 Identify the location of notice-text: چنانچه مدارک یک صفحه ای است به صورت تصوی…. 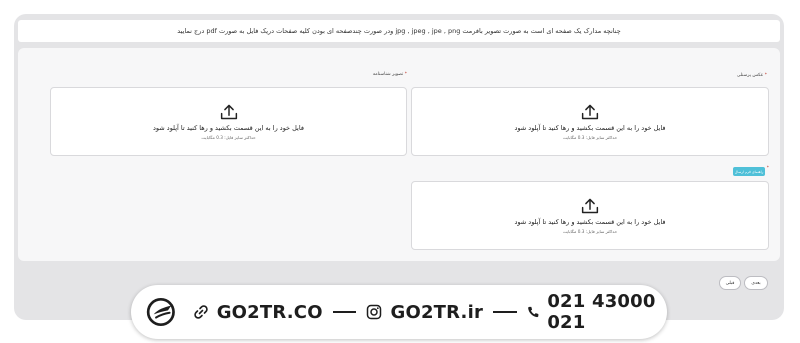
(399, 31).